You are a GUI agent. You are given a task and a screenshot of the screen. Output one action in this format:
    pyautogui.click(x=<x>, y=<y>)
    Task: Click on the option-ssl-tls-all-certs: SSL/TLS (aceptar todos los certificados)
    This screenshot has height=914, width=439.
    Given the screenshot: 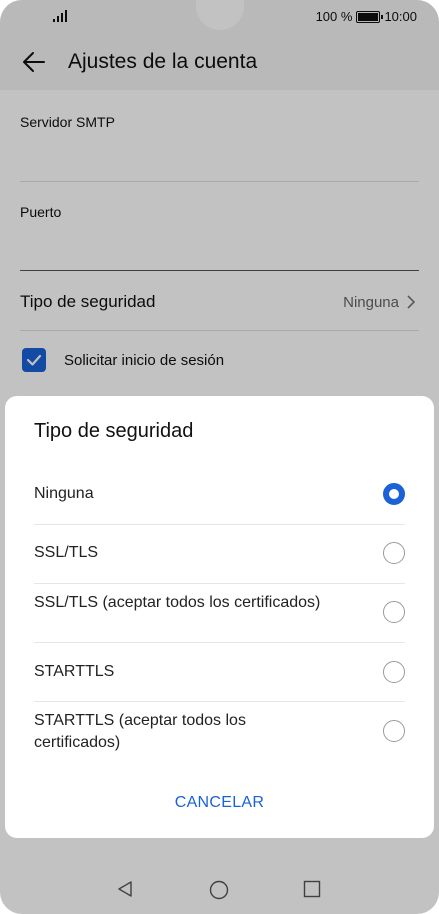 What is the action you would take?
    pyautogui.click(x=219, y=613)
    